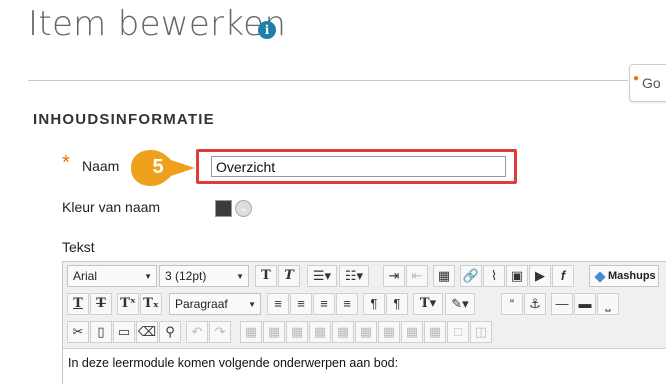  I want to click on attachment-icon: ⌇, so click(494, 276).